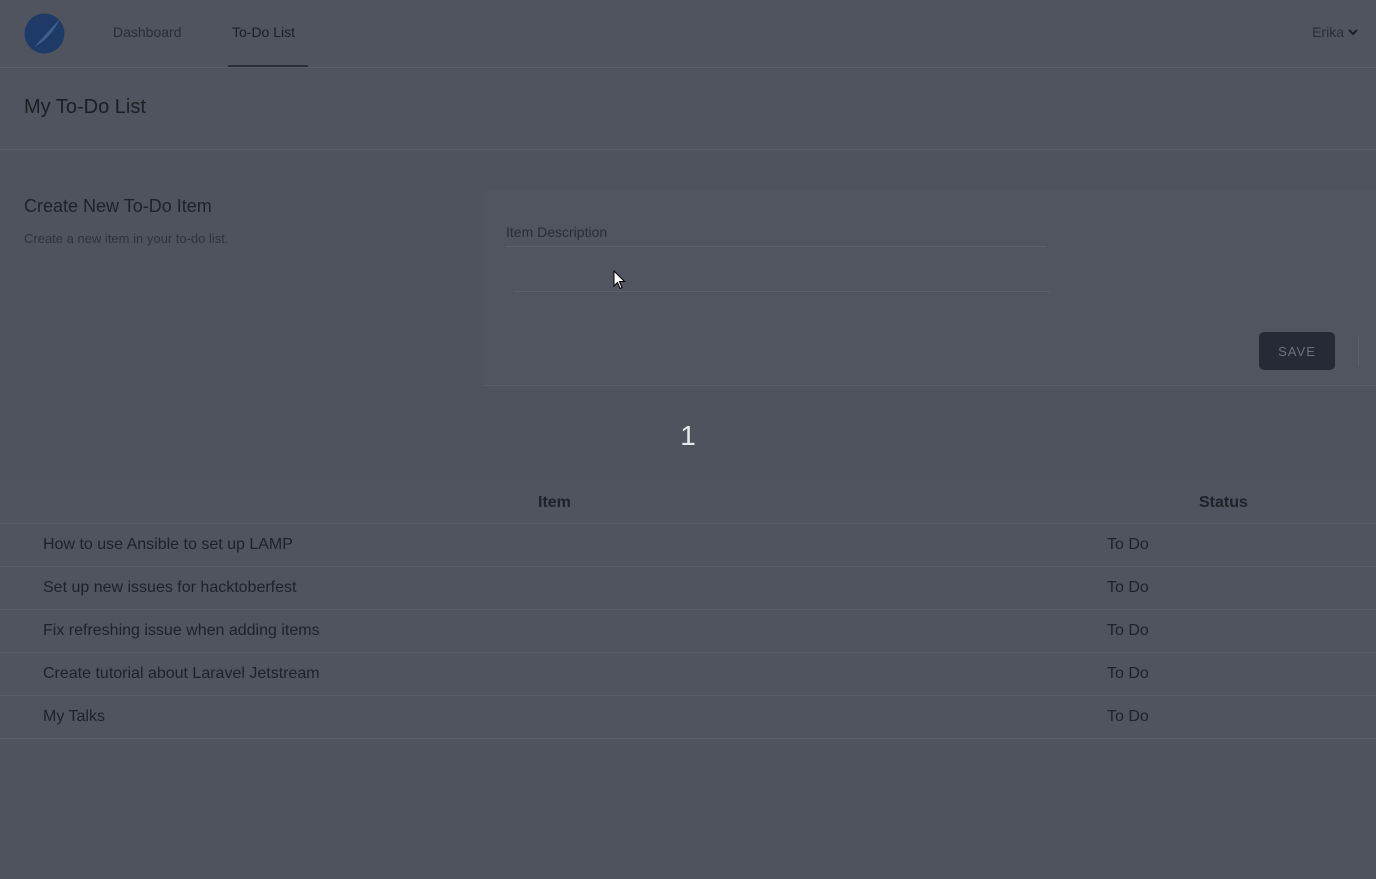  Describe the element at coordinates (1297, 351) in the screenshot. I see `save-button: SAVE` at that location.